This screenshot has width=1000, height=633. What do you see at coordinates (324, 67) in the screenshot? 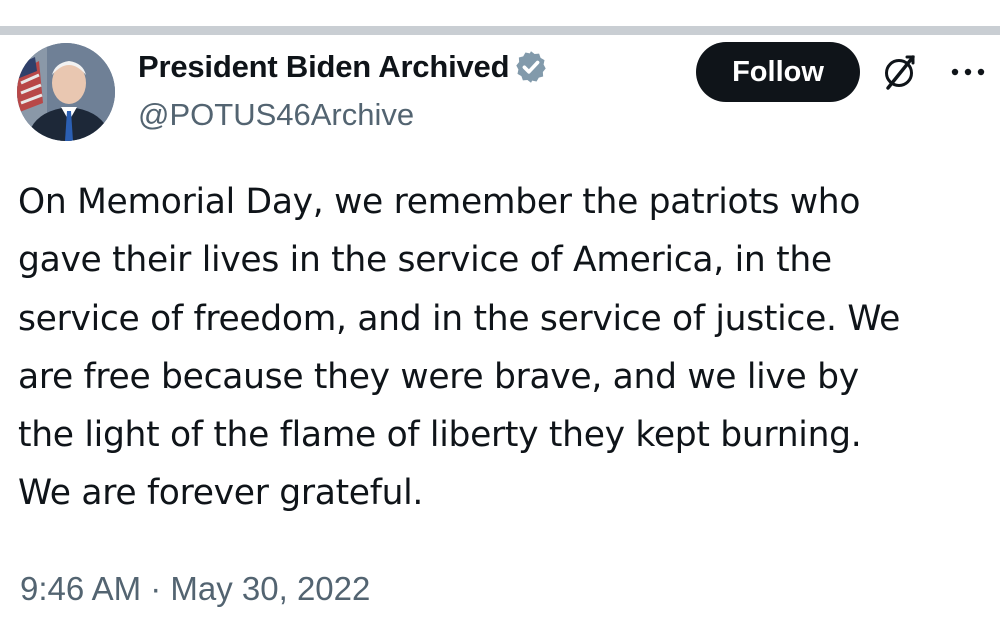
I see `author-display-name: President Biden Archived` at bounding box center [324, 67].